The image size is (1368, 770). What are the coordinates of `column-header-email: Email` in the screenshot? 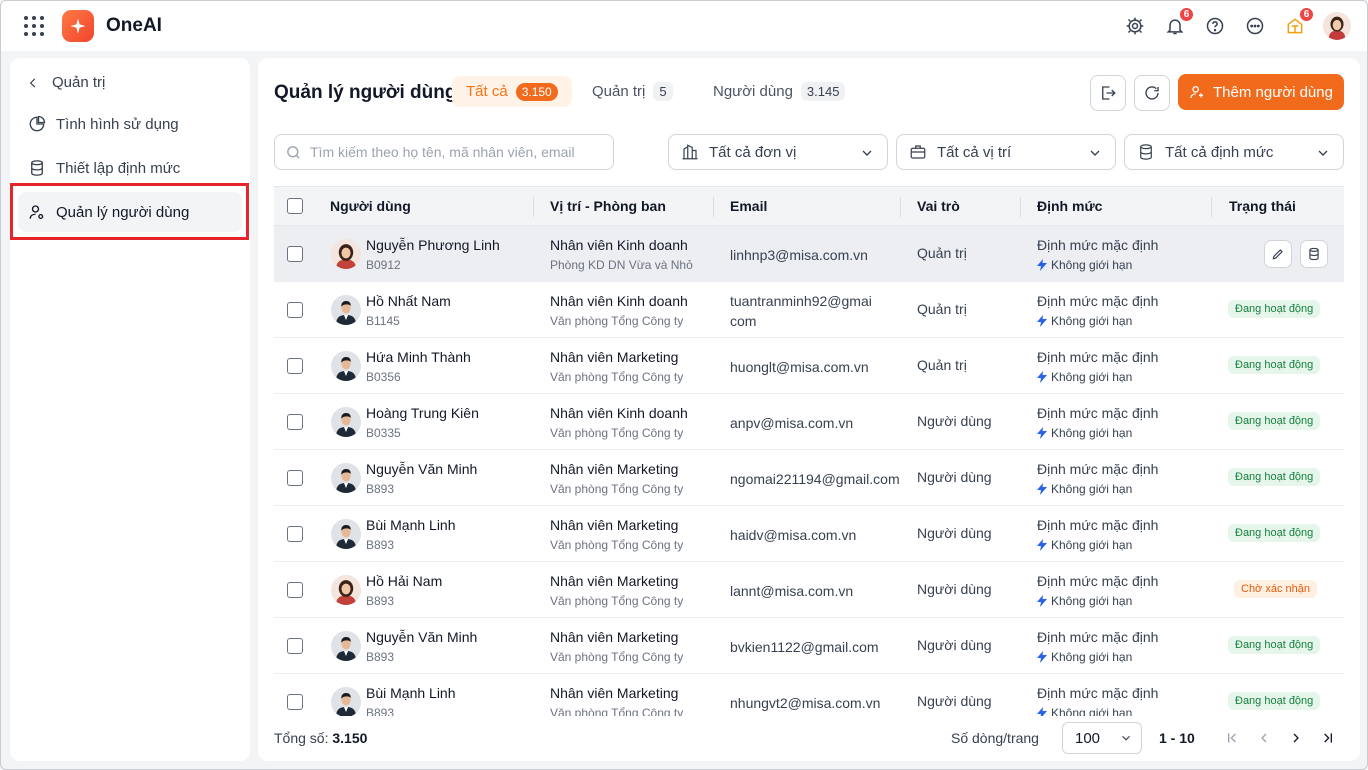 It's located at (748, 206).